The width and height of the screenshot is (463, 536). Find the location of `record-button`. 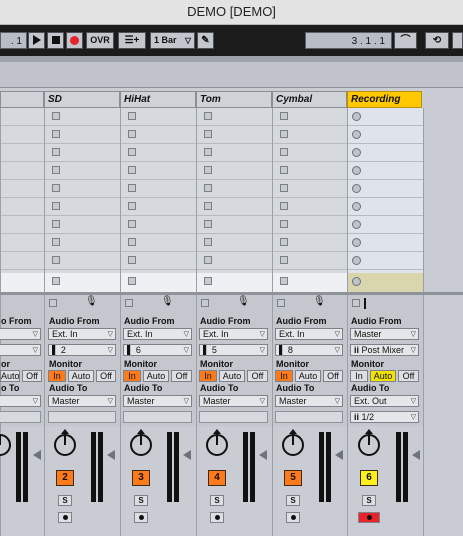

record-button is located at coordinates (74, 40).